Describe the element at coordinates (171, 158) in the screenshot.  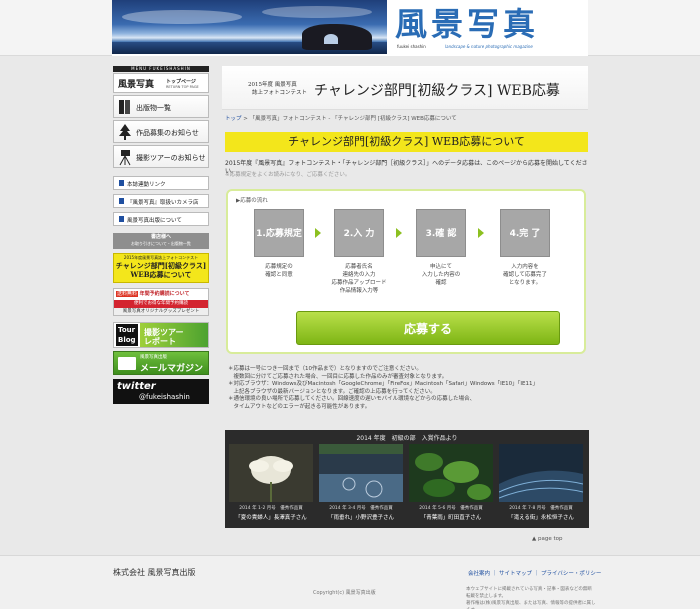
I see `sidebar-item-label: 撮影ツアーのお知らせ` at that location.